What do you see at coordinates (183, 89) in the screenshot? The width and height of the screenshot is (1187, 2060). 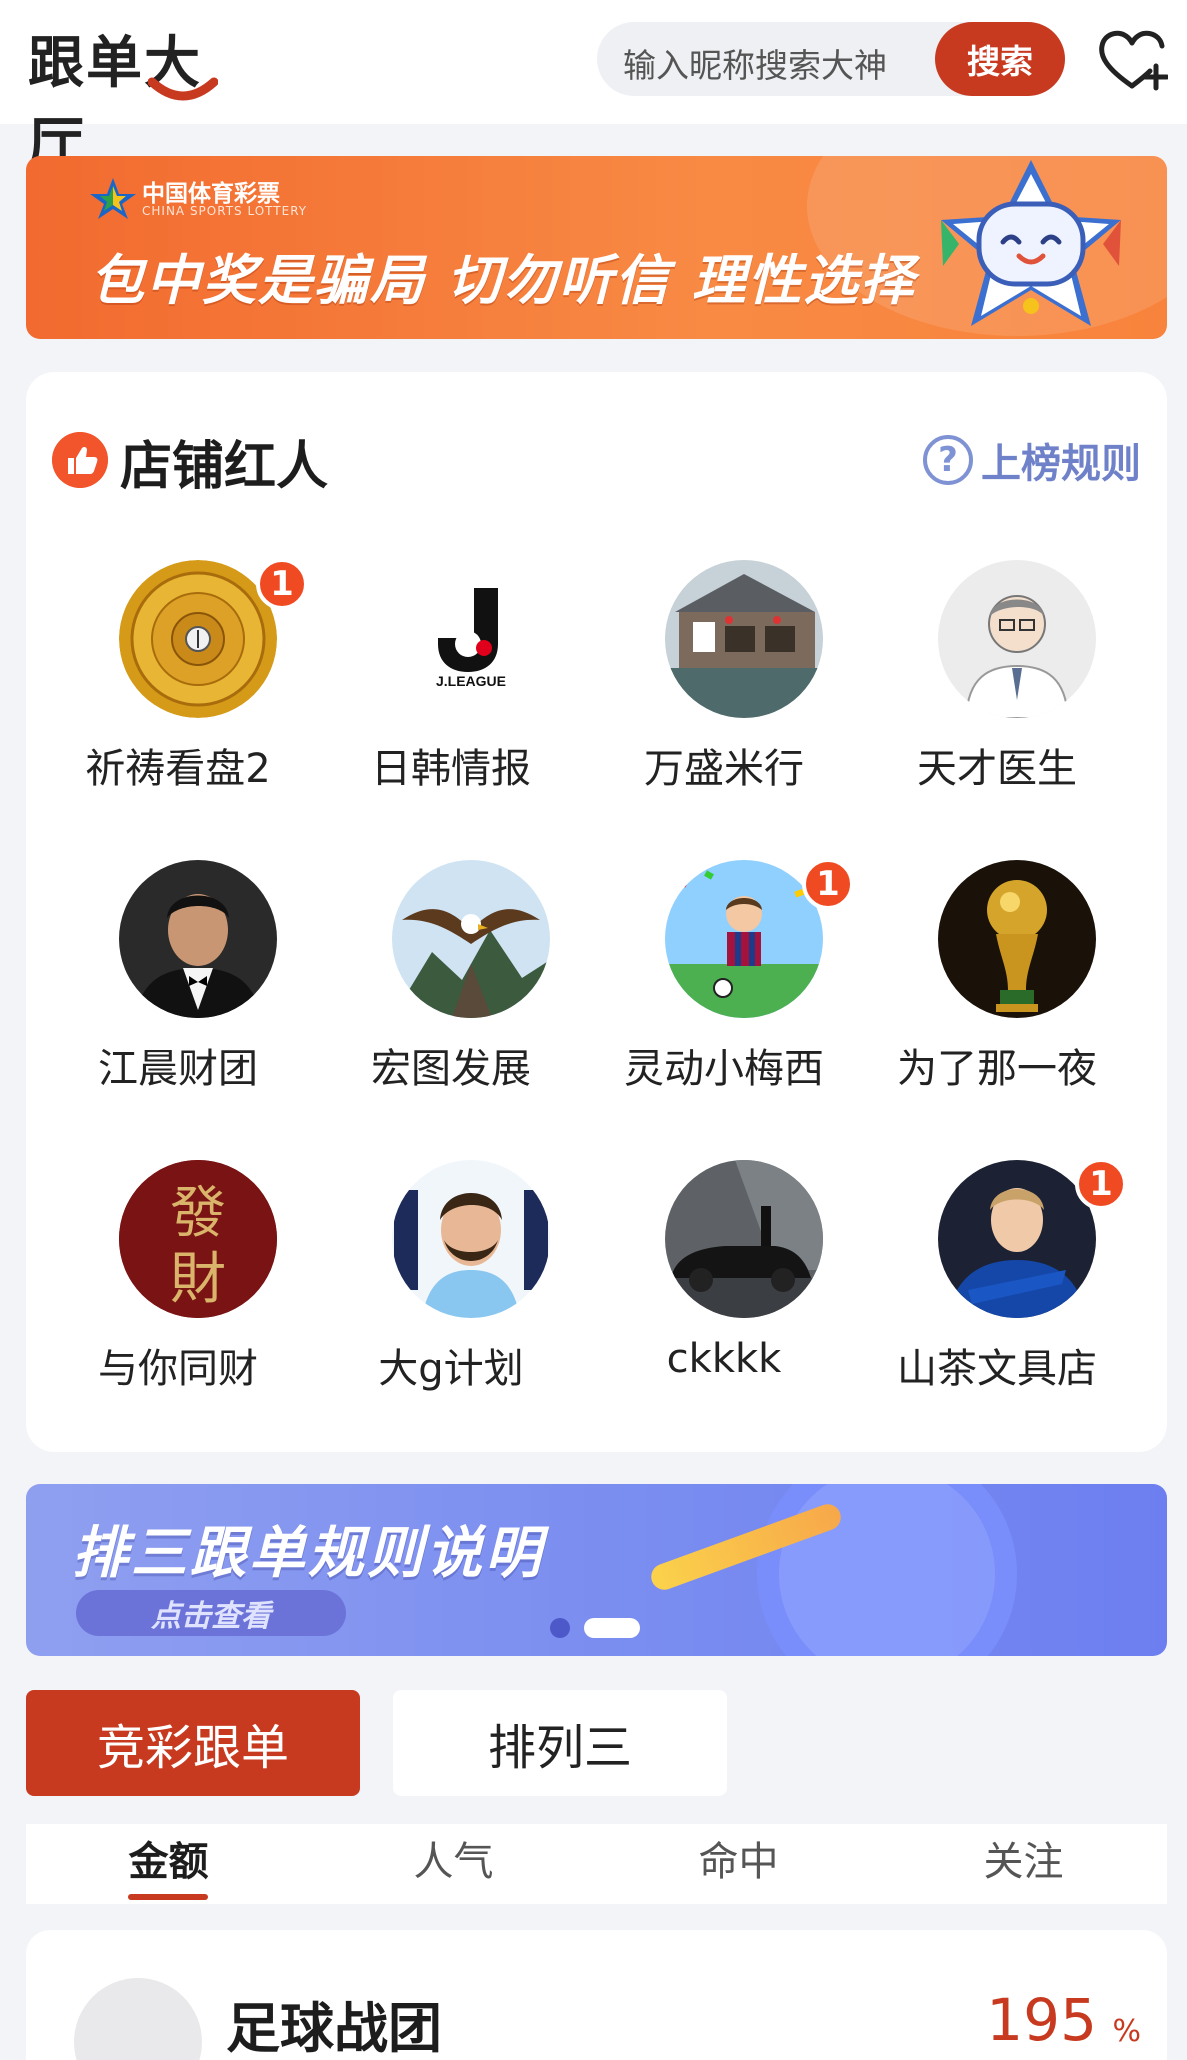 I see `smile-mark-icon` at bounding box center [183, 89].